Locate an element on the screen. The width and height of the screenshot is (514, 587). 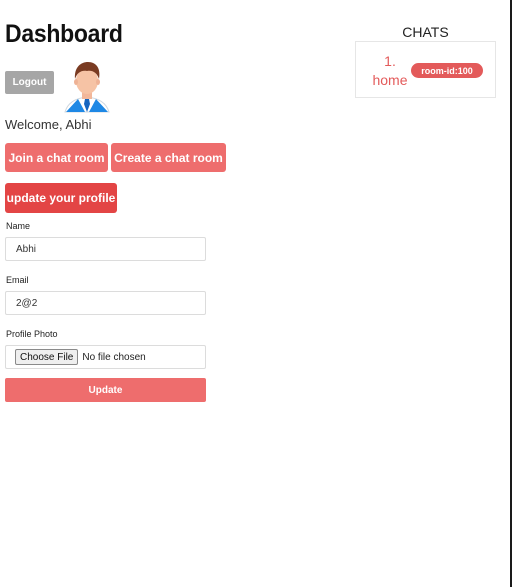
email-label: Email is located at coordinates (17, 280).